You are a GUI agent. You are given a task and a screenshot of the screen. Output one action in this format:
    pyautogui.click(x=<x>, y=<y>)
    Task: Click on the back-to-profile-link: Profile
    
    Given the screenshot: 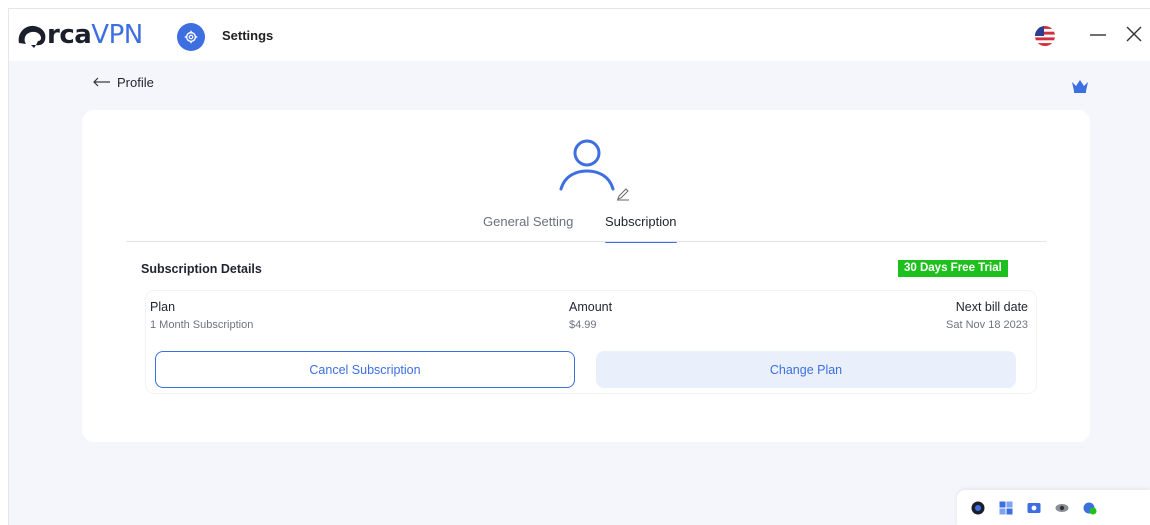 What is the action you would take?
    pyautogui.click(x=123, y=82)
    